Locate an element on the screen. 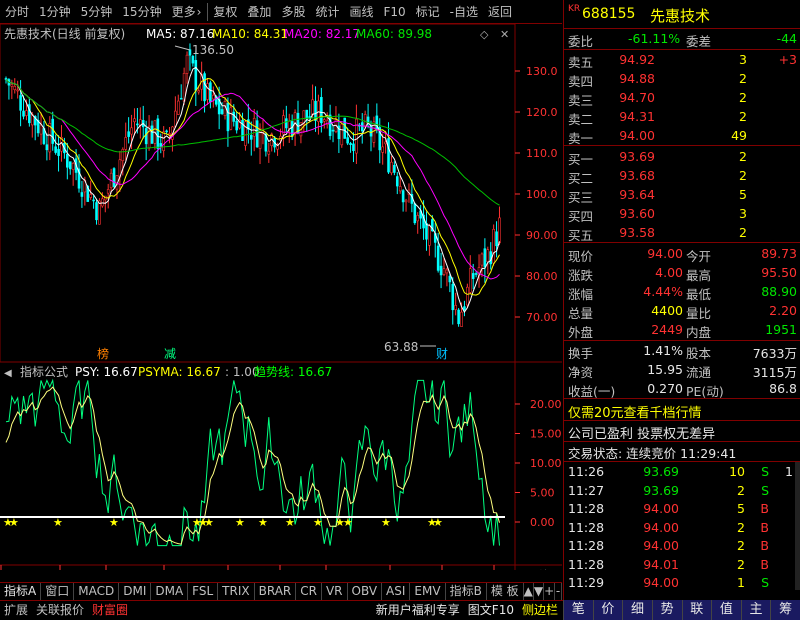 The width and height of the screenshot is (800, 620). stat-value: 94.00 is located at coordinates (665, 253).